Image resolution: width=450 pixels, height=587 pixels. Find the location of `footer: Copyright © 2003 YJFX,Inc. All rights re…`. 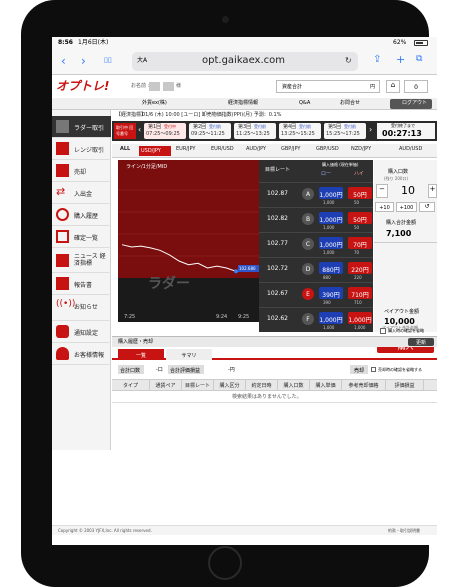

footer: Copyright © 2003 YJFX,Inc. All rights re… is located at coordinates (244, 530).